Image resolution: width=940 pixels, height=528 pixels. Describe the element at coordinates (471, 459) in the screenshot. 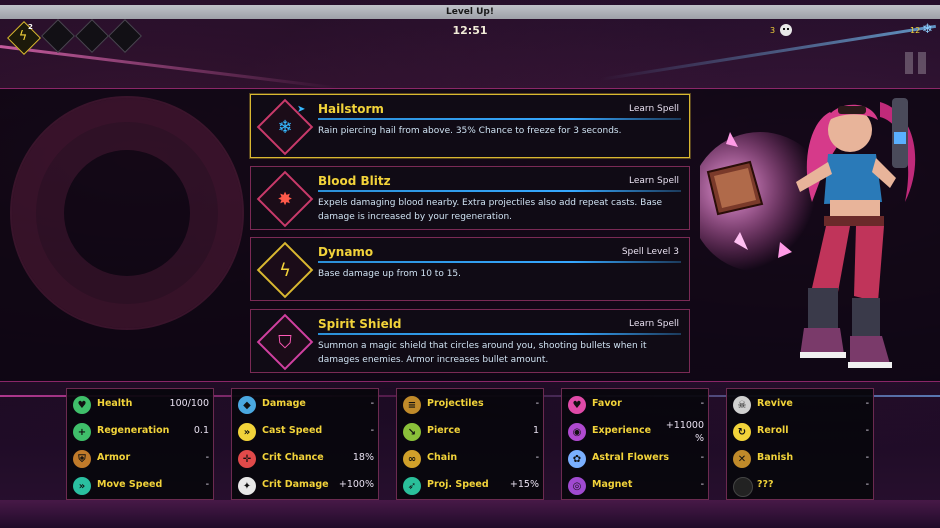

I see `stat-chain: ∞ Chain -` at that location.